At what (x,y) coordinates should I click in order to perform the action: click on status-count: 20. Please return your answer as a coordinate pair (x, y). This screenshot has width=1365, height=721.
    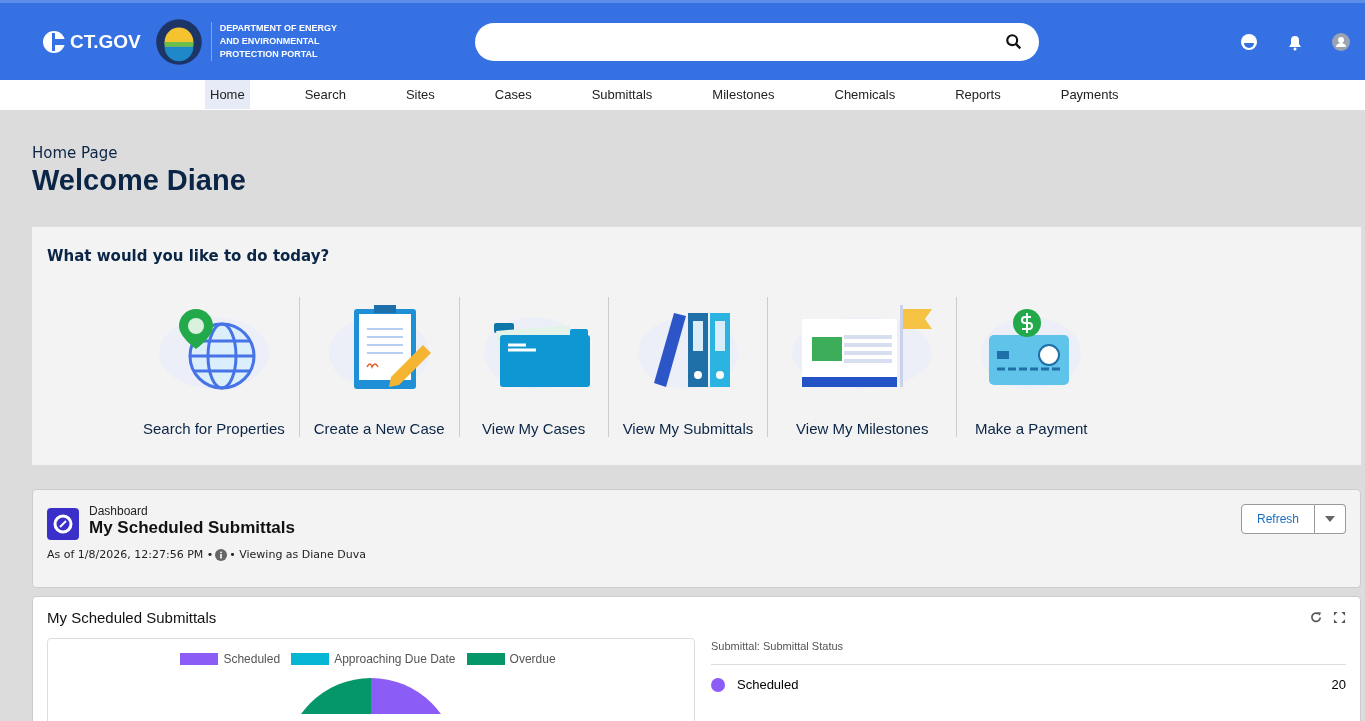
    Looking at the image, I should click on (1338, 684).